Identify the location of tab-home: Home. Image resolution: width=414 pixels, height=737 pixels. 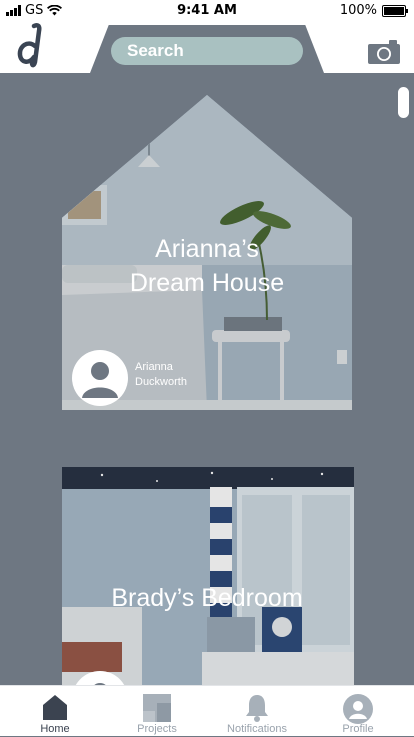
(55, 711).